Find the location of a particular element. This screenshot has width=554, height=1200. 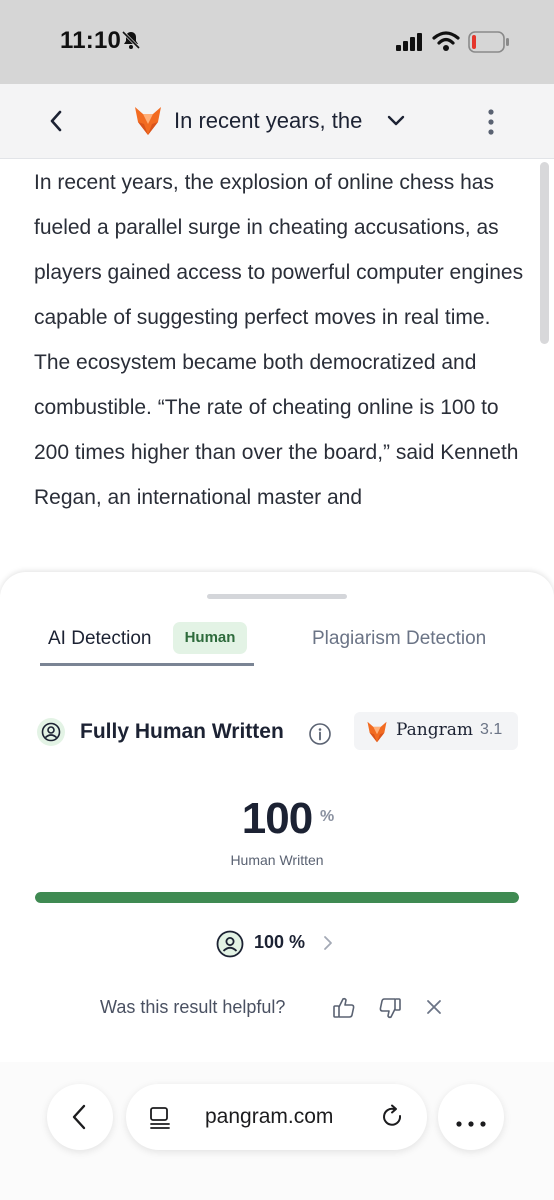

score-progress-bar is located at coordinates (277, 897).